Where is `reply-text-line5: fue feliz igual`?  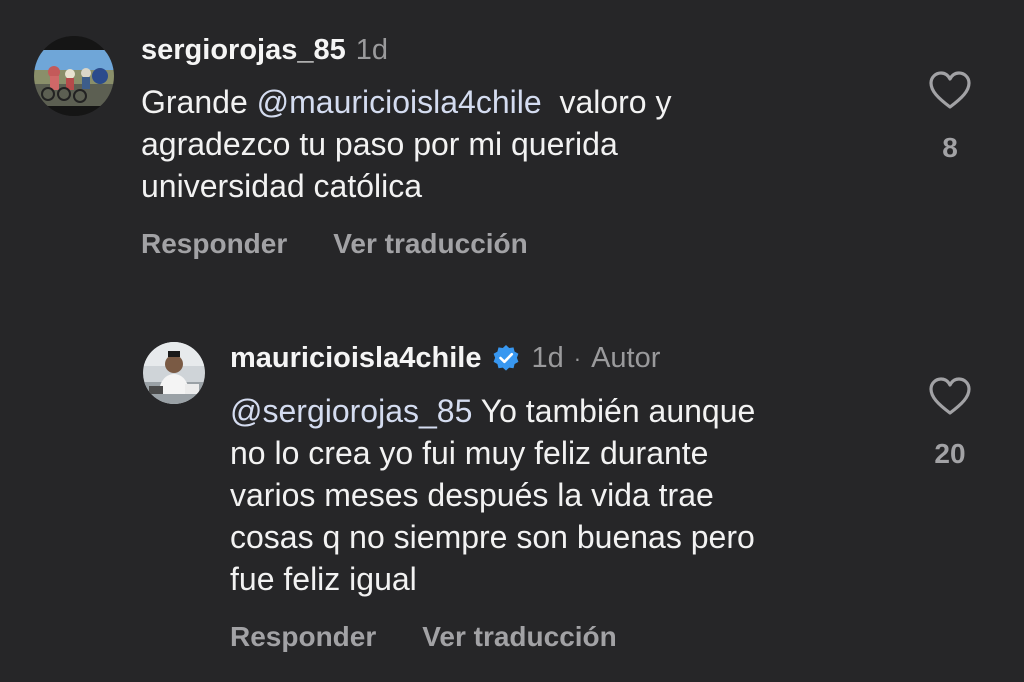
reply-text-line5: fue feliz igual is located at coordinates (323, 579).